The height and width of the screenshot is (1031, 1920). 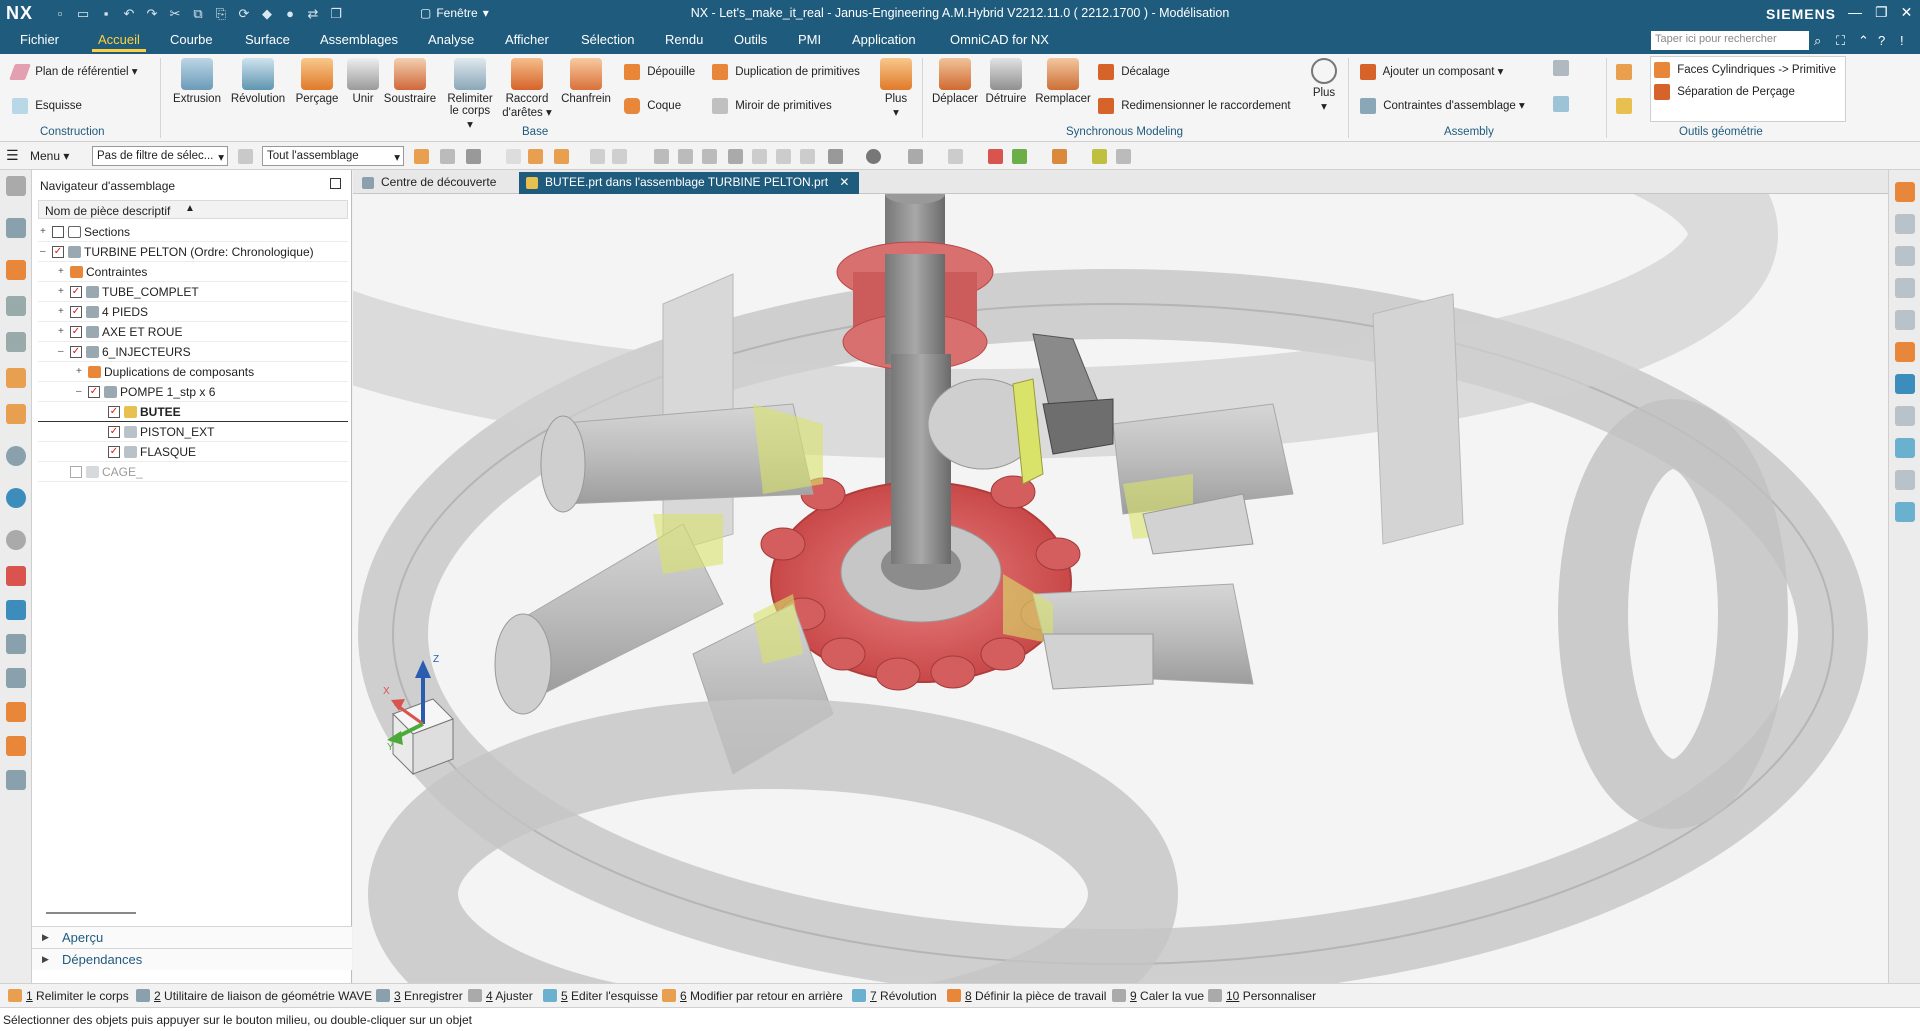 I want to click on analysis-icon, so click(x=1905, y=352).